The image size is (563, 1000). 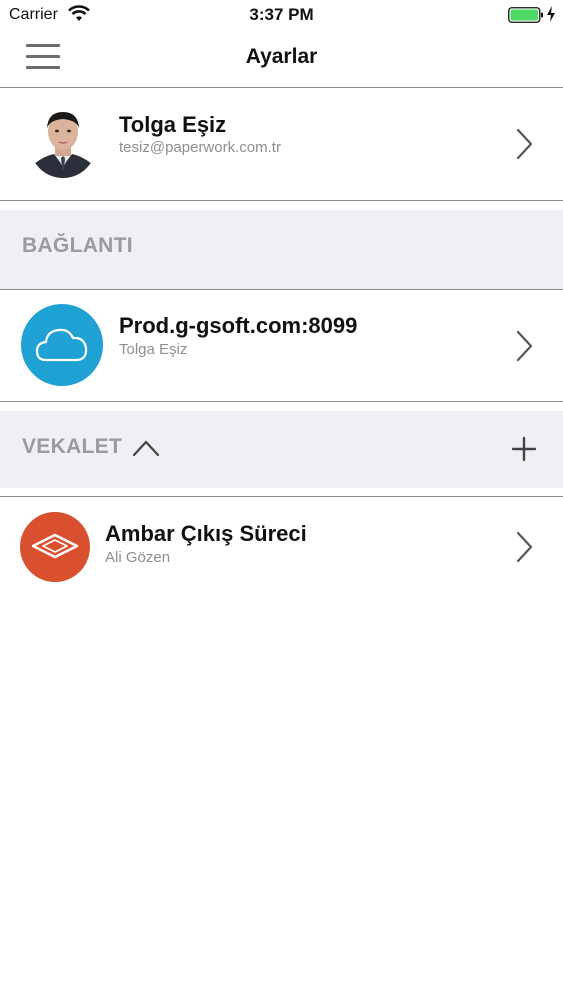 What do you see at coordinates (525, 15) in the screenshot?
I see `battery-icon` at bounding box center [525, 15].